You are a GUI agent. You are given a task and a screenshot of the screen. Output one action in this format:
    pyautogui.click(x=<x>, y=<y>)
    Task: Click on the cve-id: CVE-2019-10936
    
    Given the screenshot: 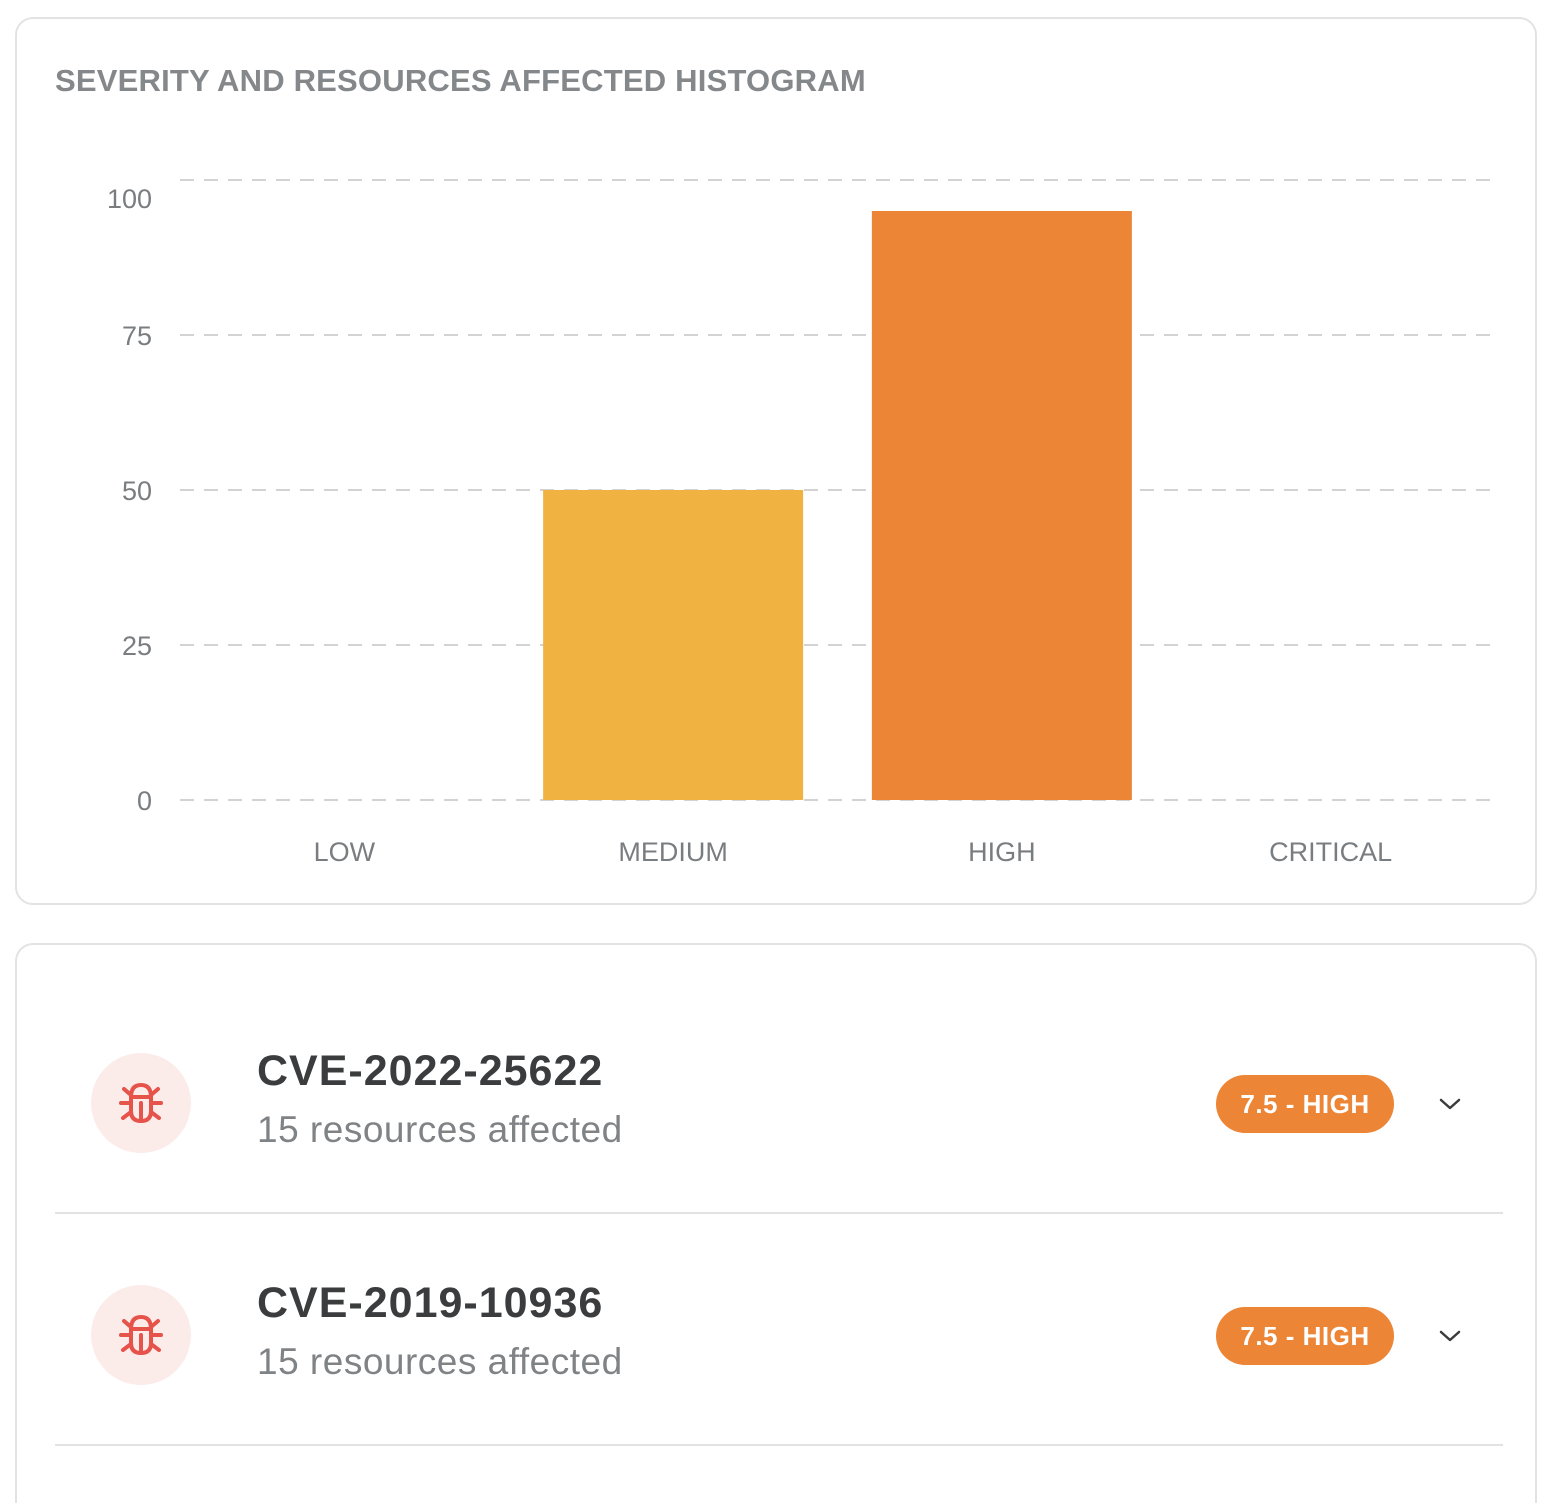 What is the action you would take?
    pyautogui.click(x=430, y=1303)
    